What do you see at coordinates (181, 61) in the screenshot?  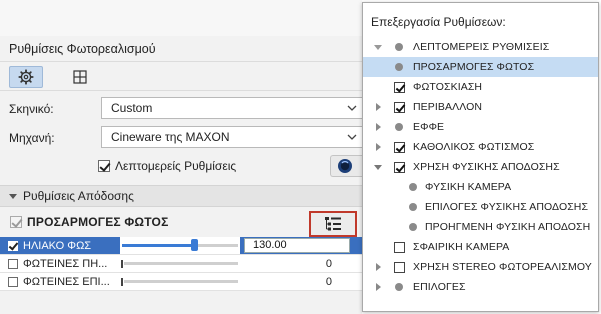 I see `title-divider` at bounding box center [181, 61].